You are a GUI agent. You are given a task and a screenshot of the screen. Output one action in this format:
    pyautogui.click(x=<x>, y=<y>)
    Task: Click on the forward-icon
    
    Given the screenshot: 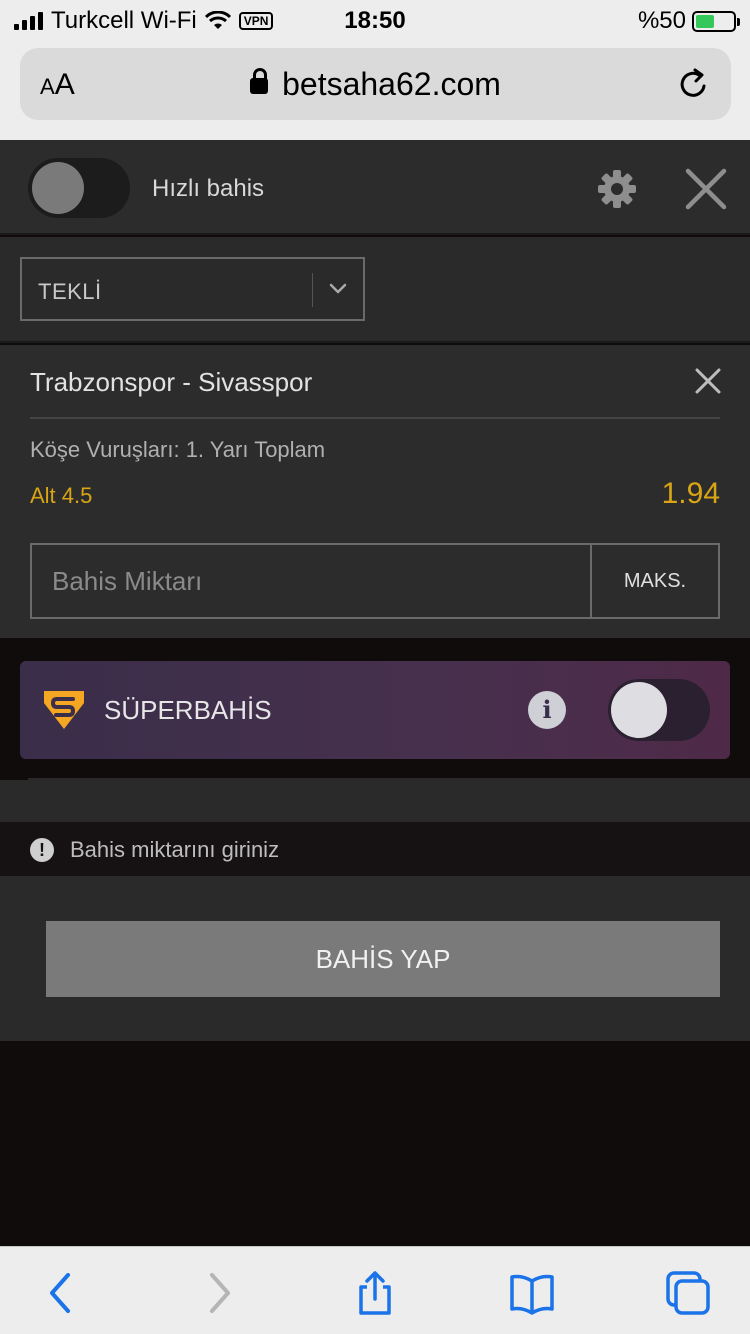 What is the action you would take?
    pyautogui.click(x=218, y=1293)
    